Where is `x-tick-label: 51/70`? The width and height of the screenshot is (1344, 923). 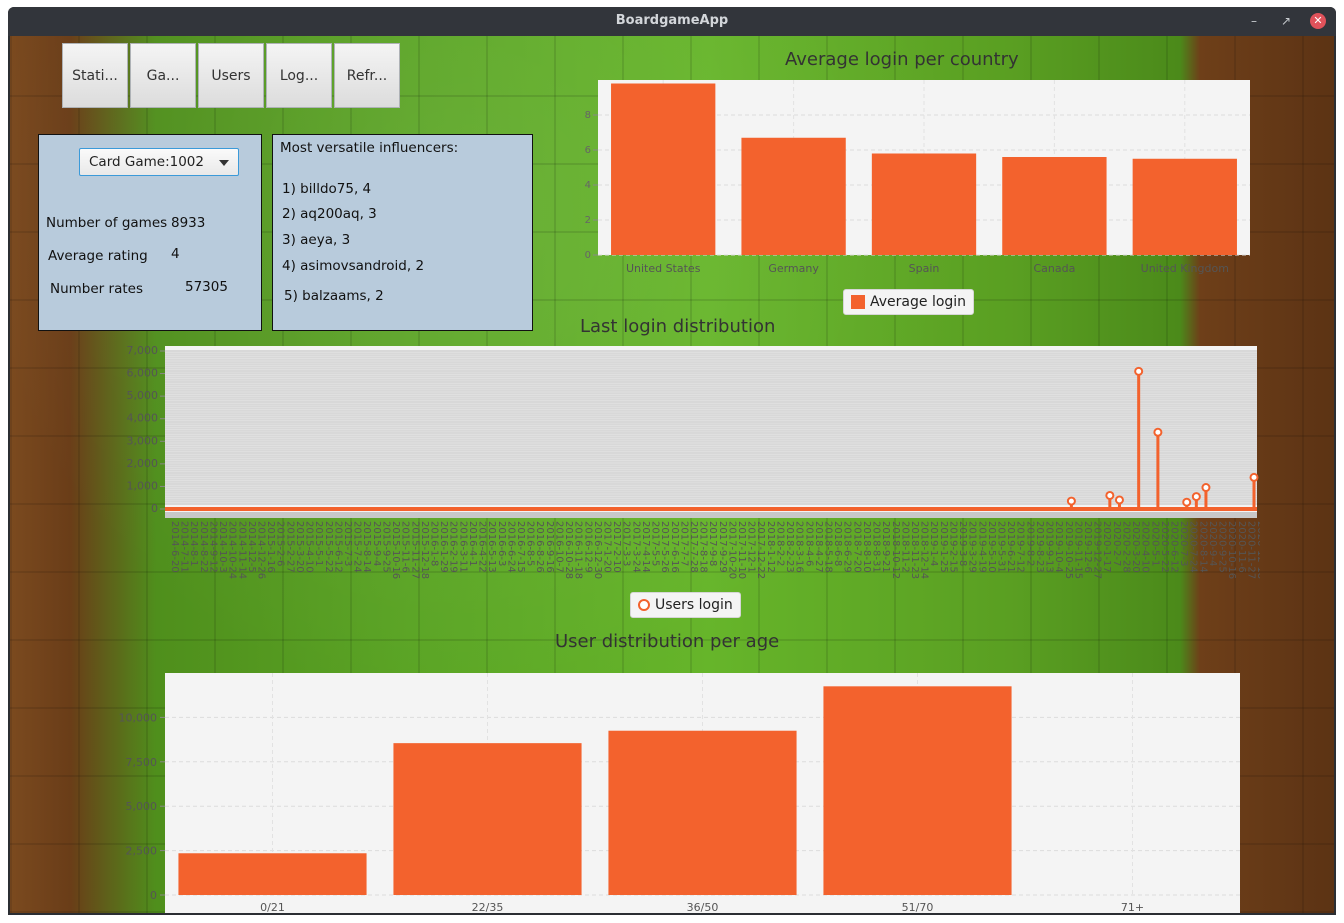 x-tick-label: 51/70 is located at coordinates (918, 907).